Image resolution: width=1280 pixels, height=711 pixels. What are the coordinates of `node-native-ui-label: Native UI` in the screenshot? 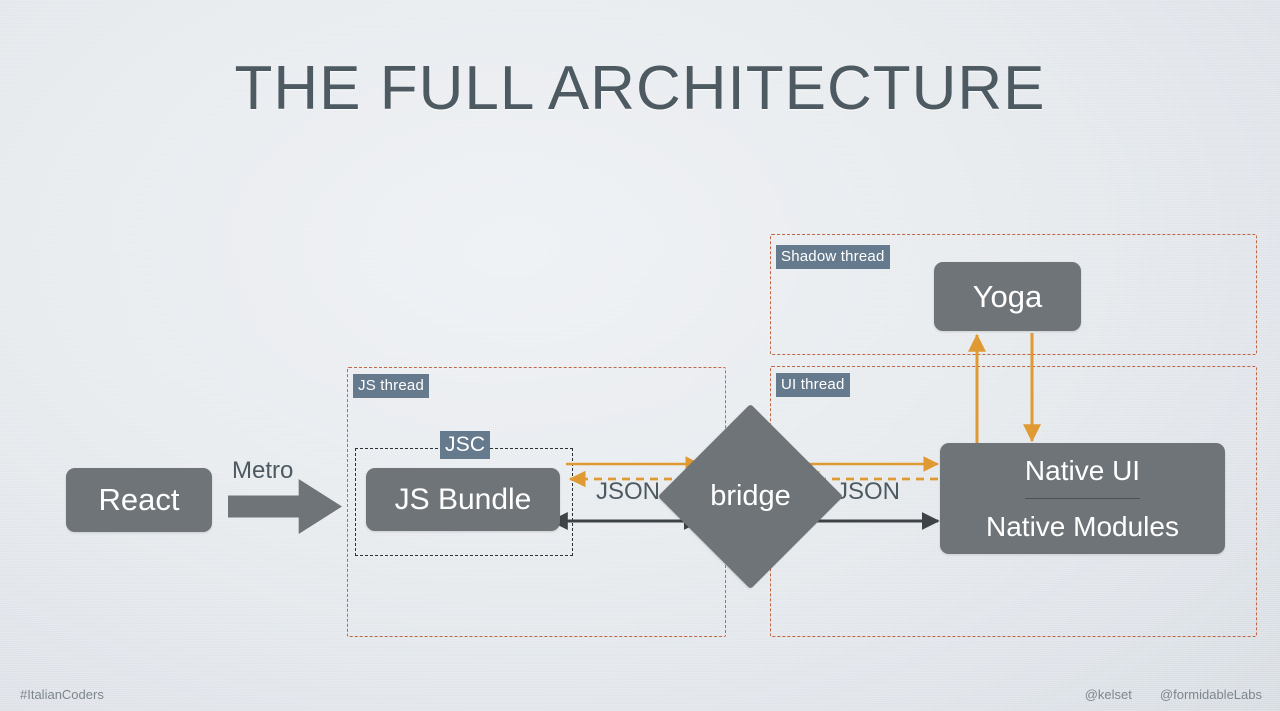 It's located at (1082, 471).